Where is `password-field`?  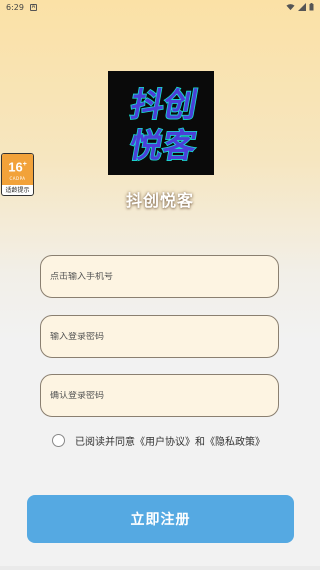
password-field is located at coordinates (159, 336).